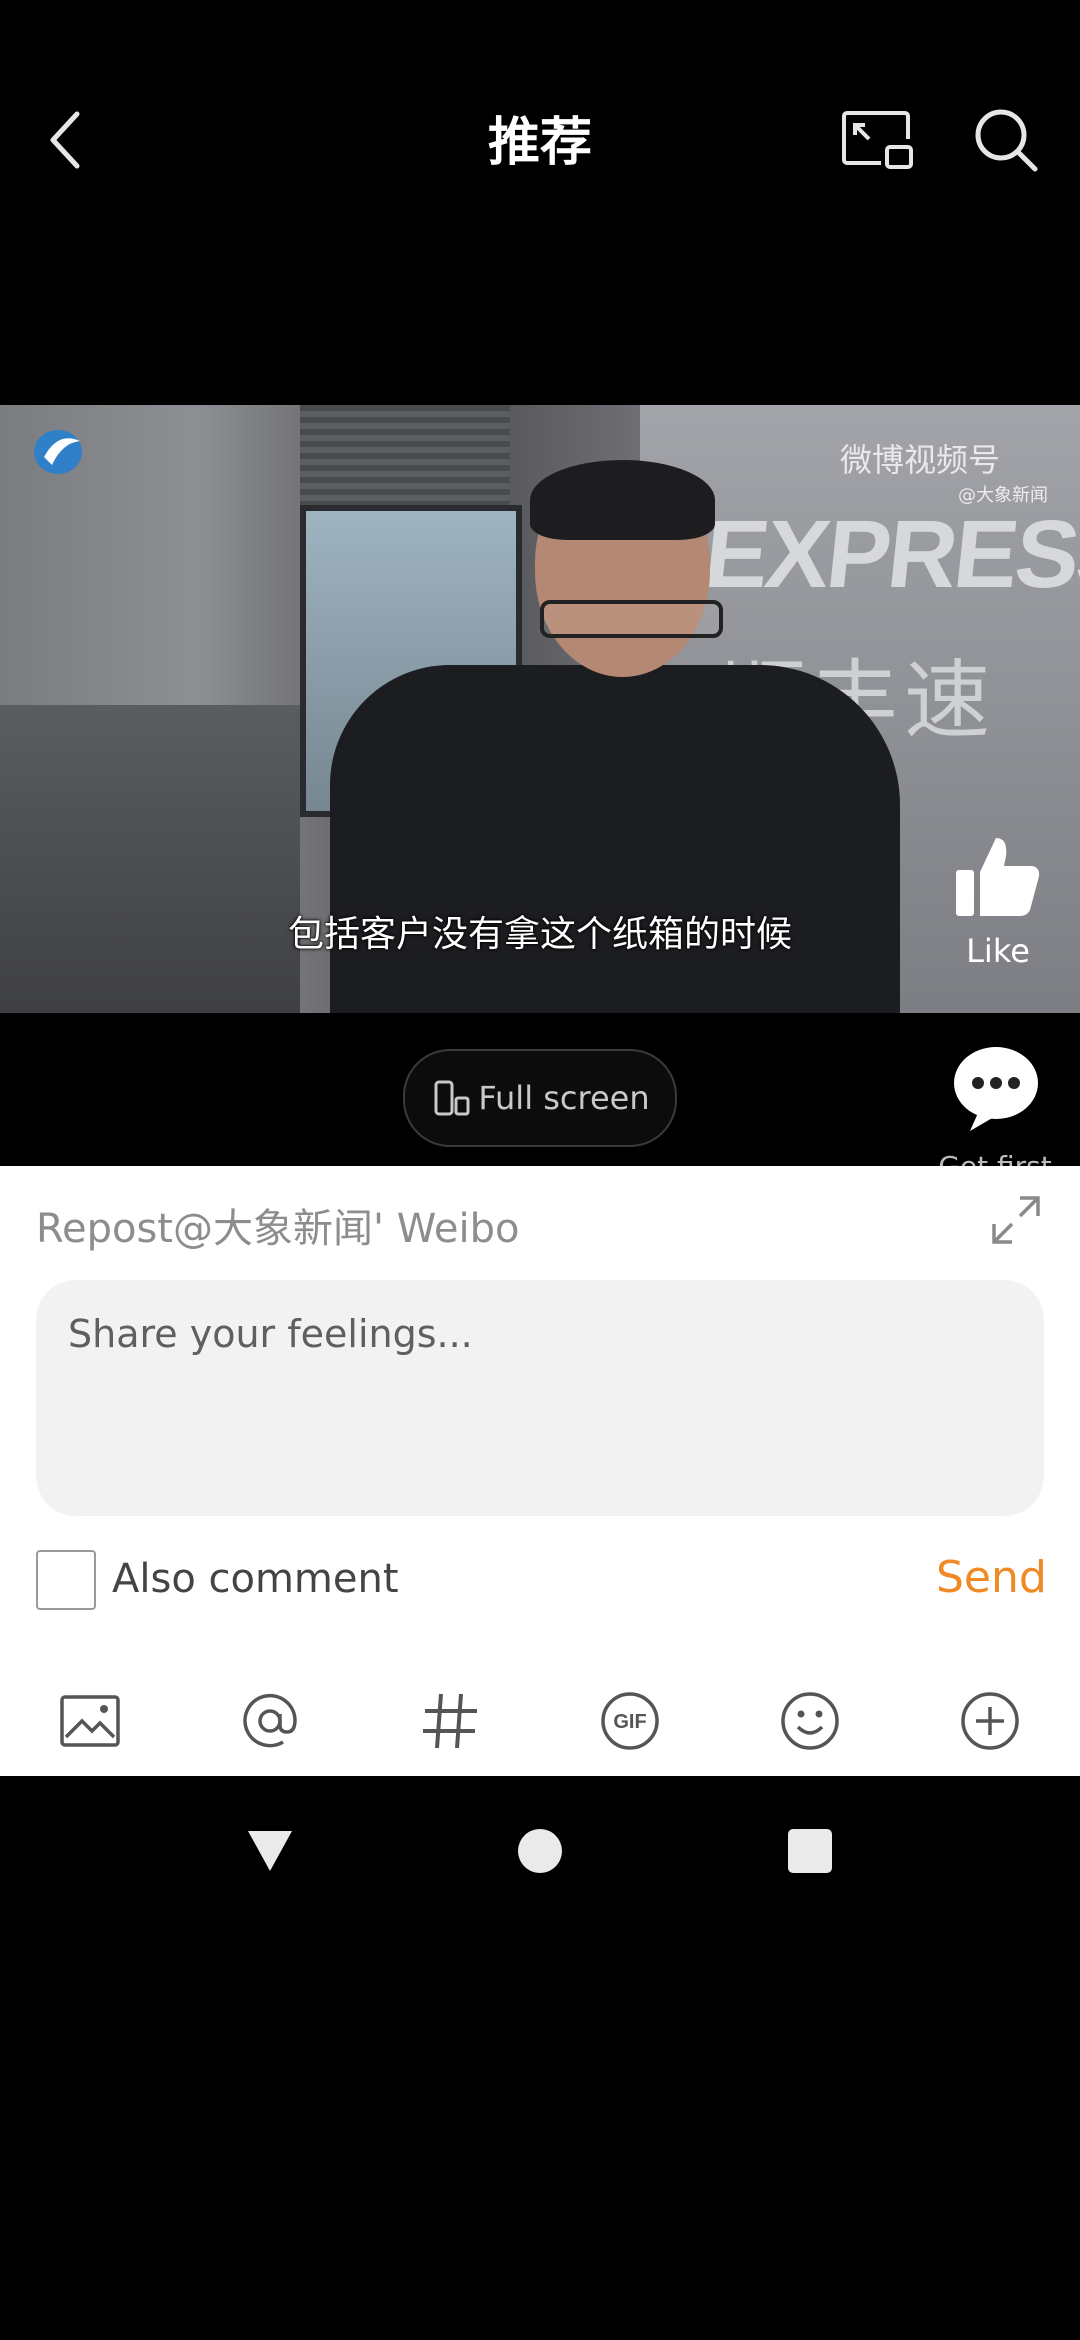  I want to click on feelings-input, so click(538, 1397).